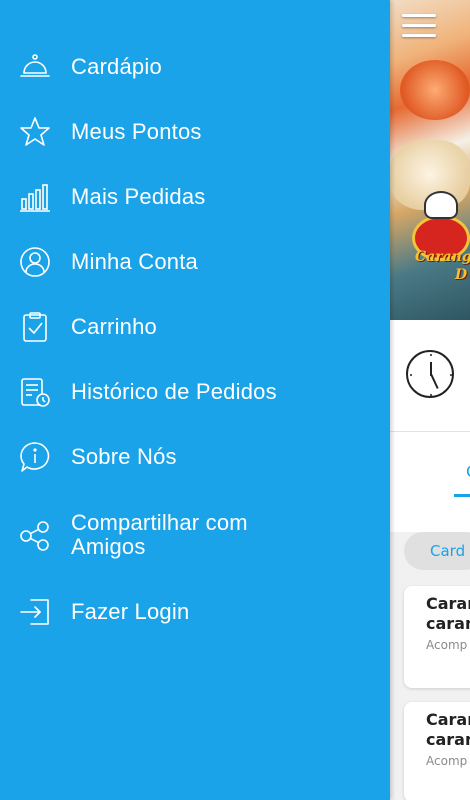  Describe the element at coordinates (195, 67) in the screenshot. I see `menu-item-cardapio: Cardápio` at that location.